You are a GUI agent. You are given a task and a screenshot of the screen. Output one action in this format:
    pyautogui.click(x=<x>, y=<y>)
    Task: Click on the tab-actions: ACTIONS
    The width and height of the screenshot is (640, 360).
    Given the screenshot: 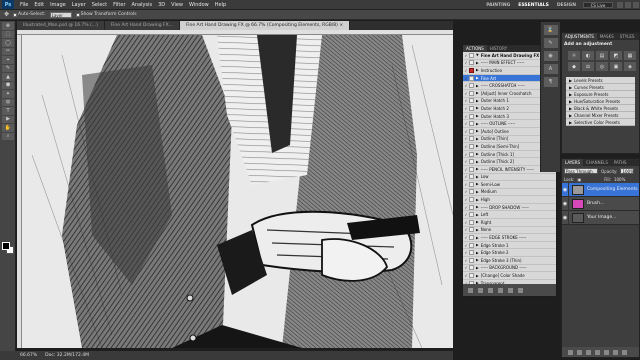 What is the action you would take?
    pyautogui.click(x=475, y=48)
    